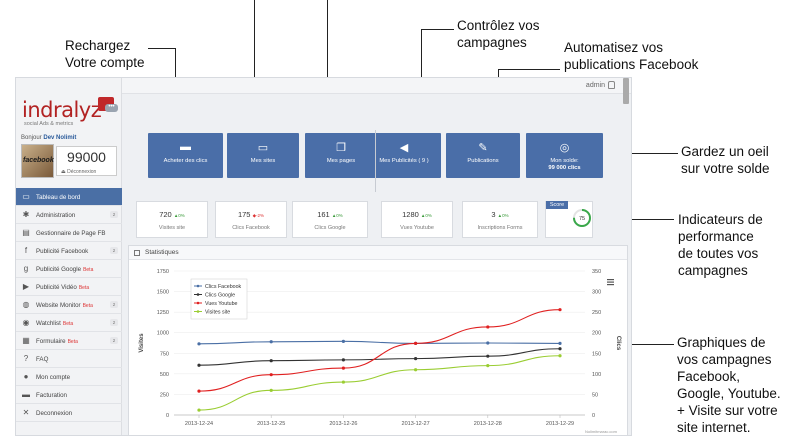 The height and width of the screenshot is (436, 800). I want to click on chart-menu-icon, so click(610, 282).